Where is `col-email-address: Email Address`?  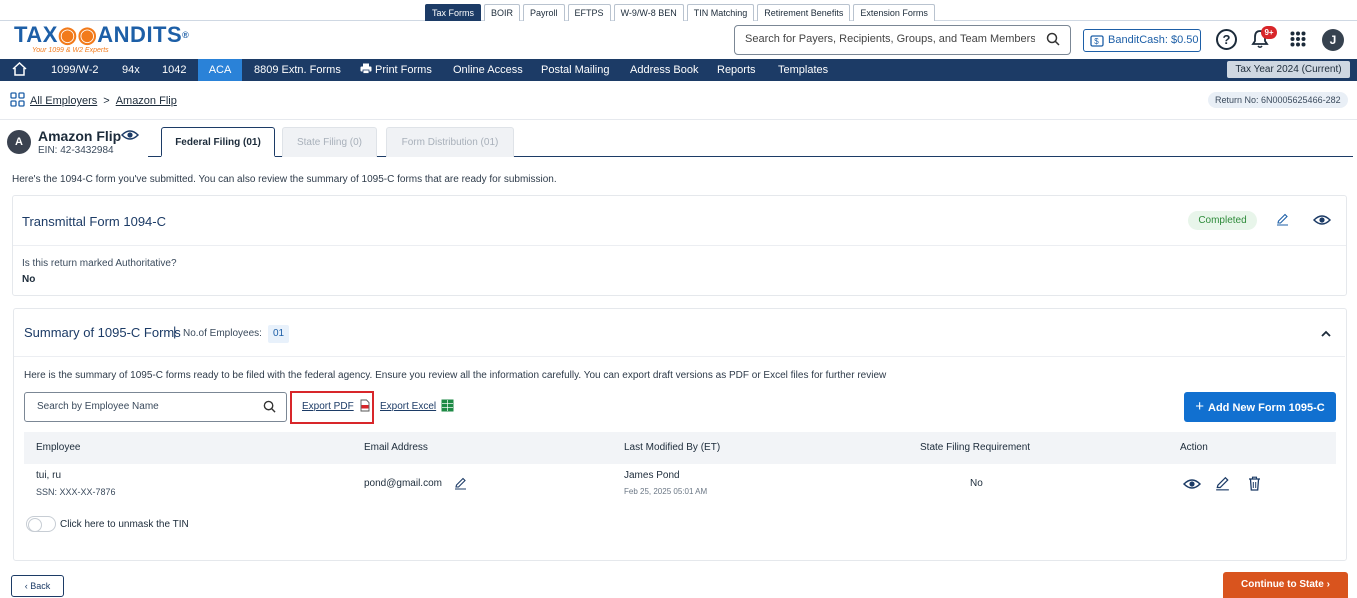
col-email-address: Email Address is located at coordinates (396, 447).